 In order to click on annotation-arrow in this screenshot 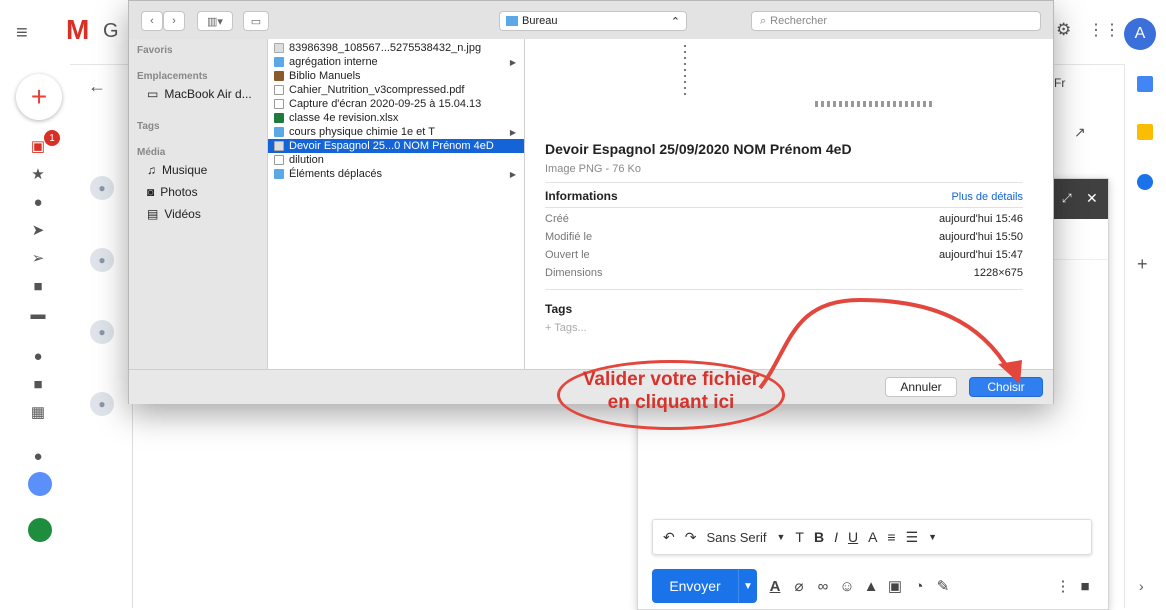, I will do `click(890, 343)`.